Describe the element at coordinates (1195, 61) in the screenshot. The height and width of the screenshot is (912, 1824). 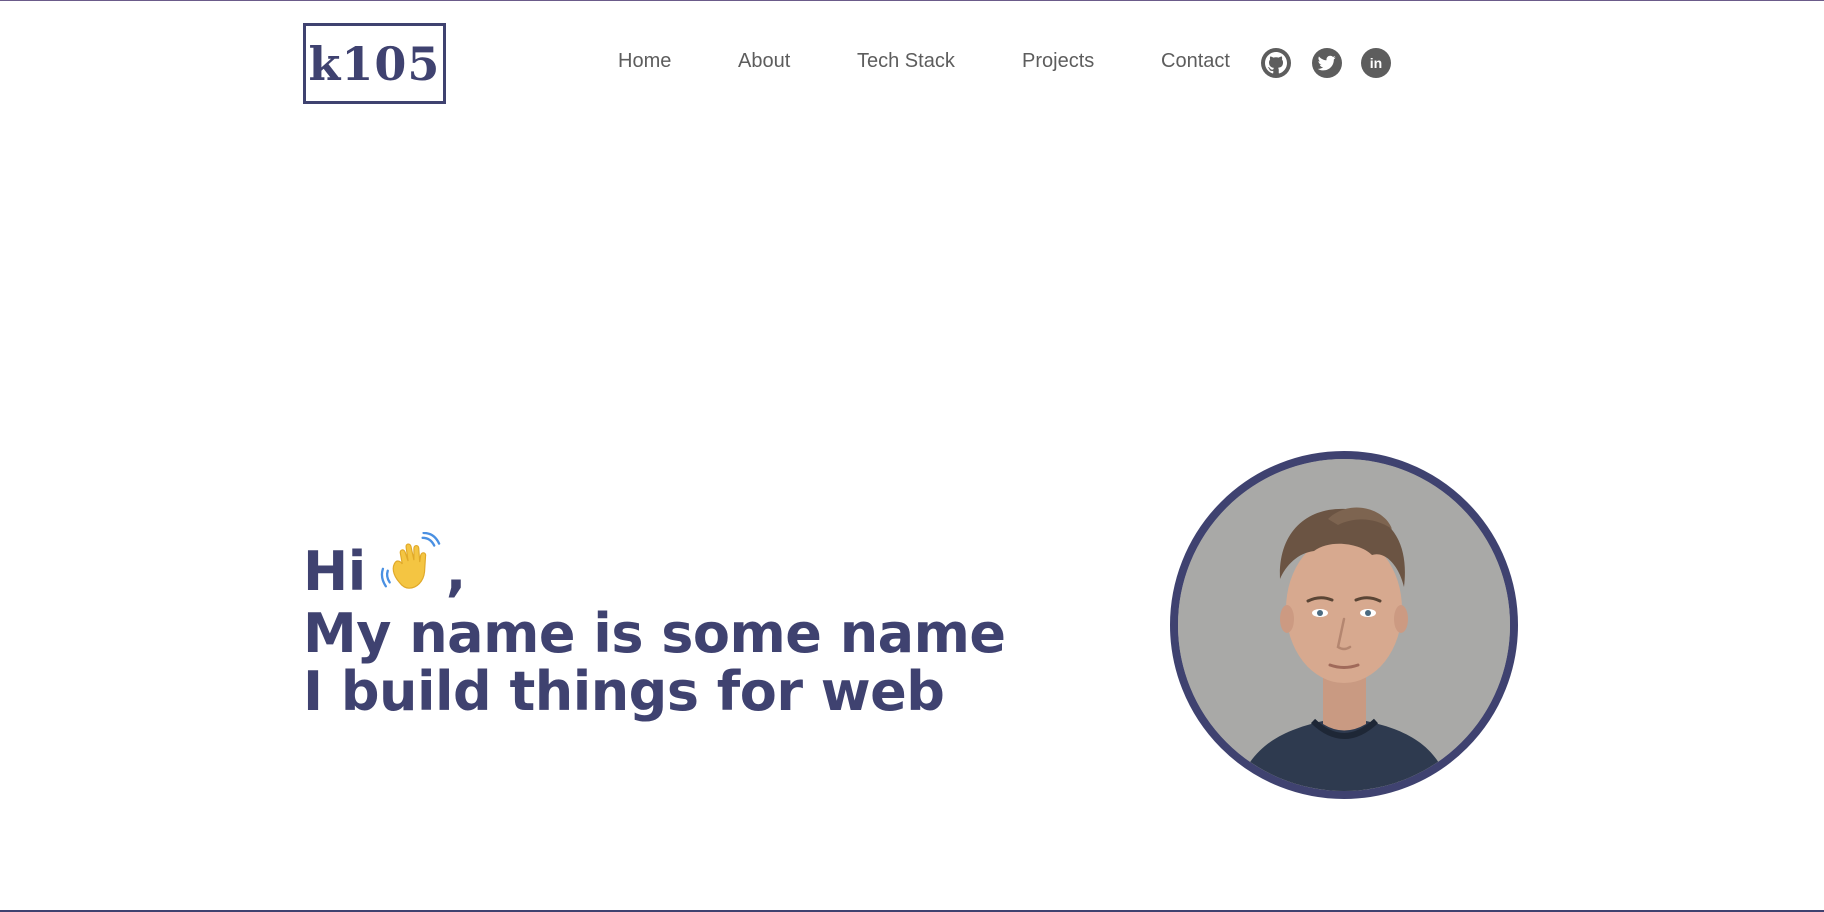
I see `nav-contact-link: Contact` at that location.